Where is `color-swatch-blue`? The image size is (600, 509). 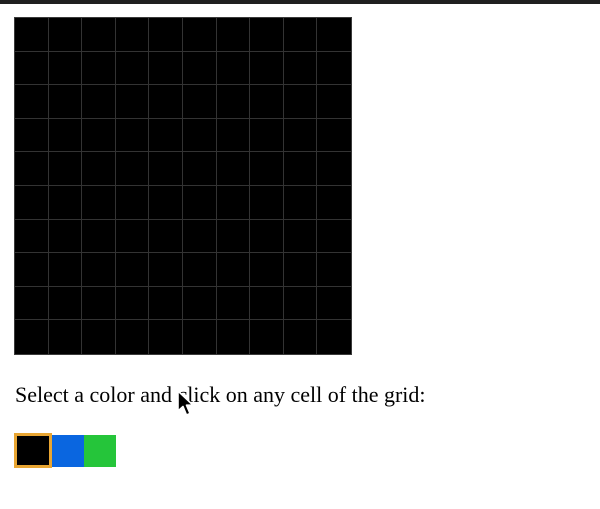
color-swatch-blue is located at coordinates (68, 451).